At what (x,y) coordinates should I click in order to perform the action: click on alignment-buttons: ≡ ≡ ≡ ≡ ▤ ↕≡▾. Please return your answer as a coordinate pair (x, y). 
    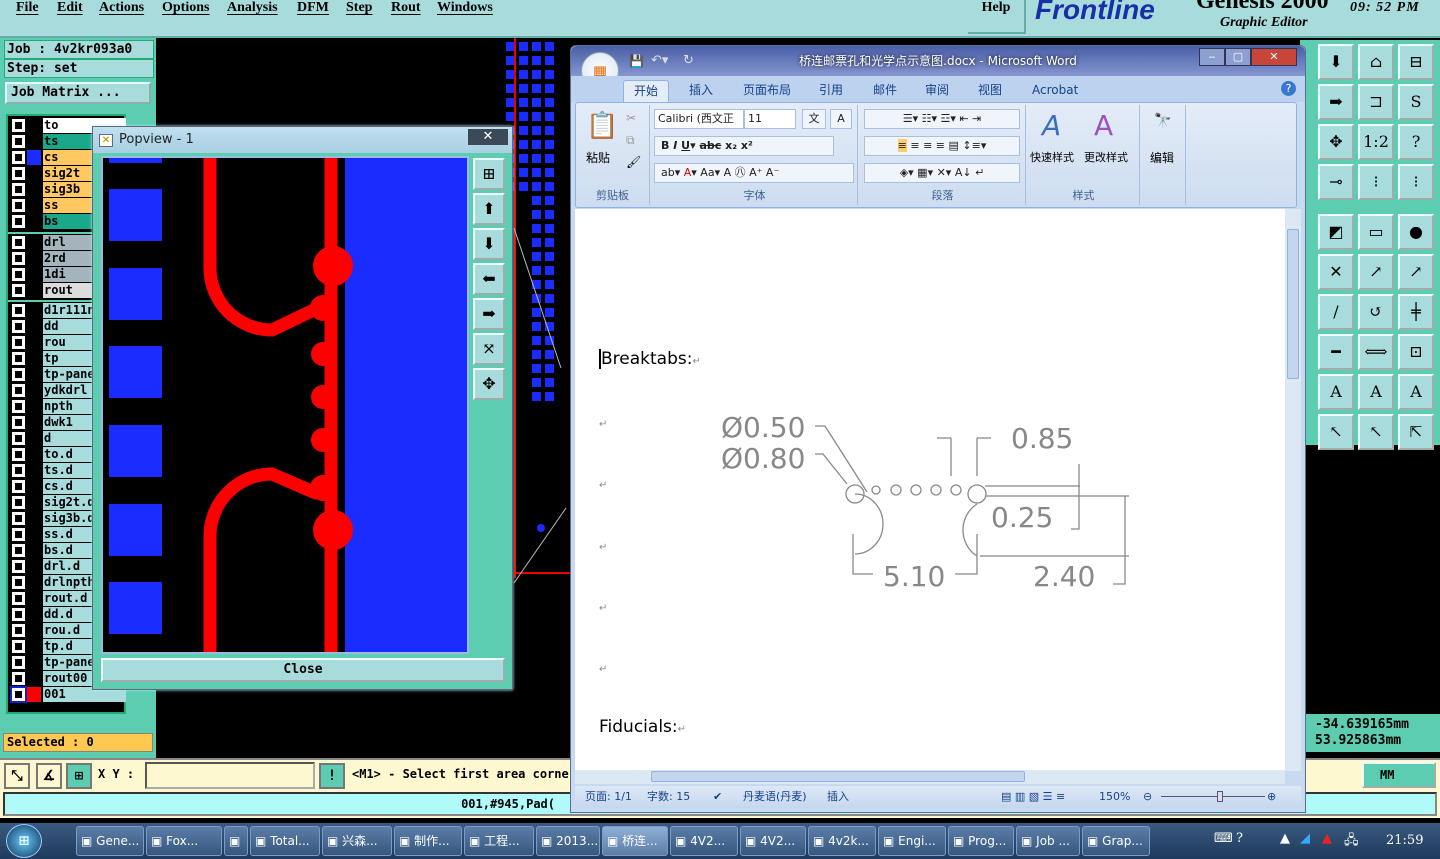
    Looking at the image, I should click on (942, 146).